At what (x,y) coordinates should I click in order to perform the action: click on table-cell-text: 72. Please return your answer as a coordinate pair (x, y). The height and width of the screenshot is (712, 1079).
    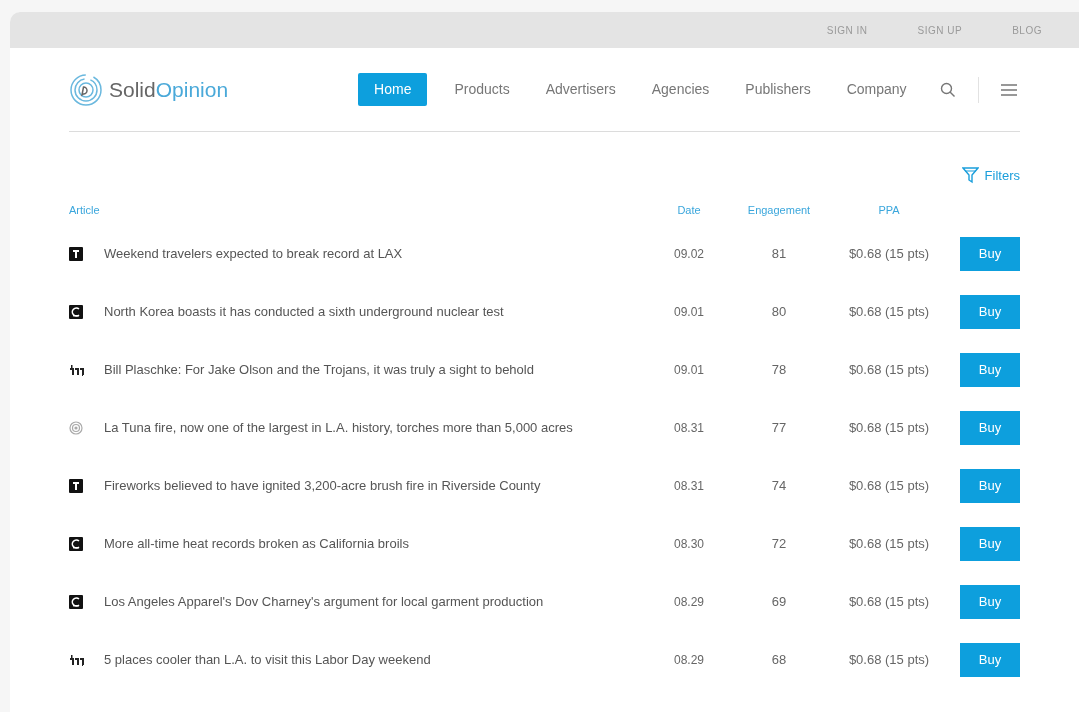
    Looking at the image, I should click on (779, 543).